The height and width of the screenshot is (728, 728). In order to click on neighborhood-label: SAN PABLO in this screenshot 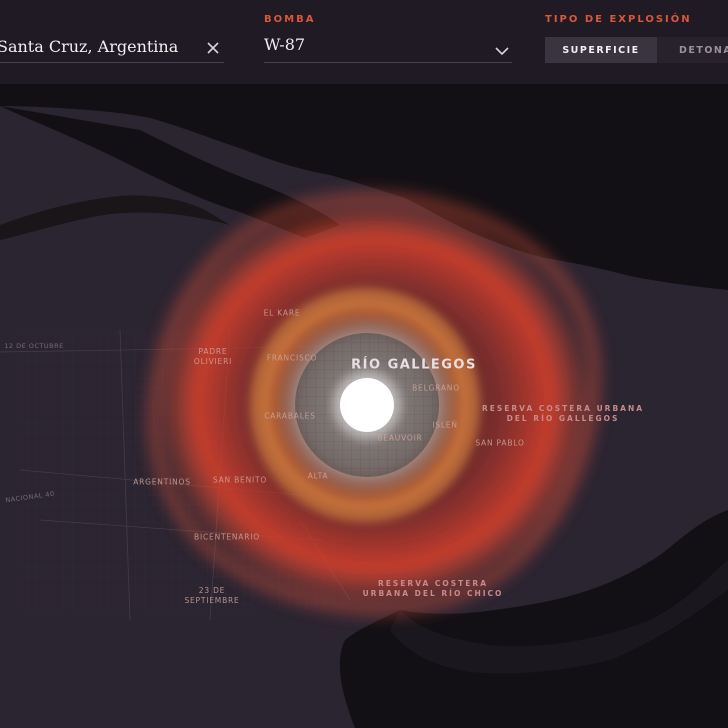, I will do `click(500, 443)`.